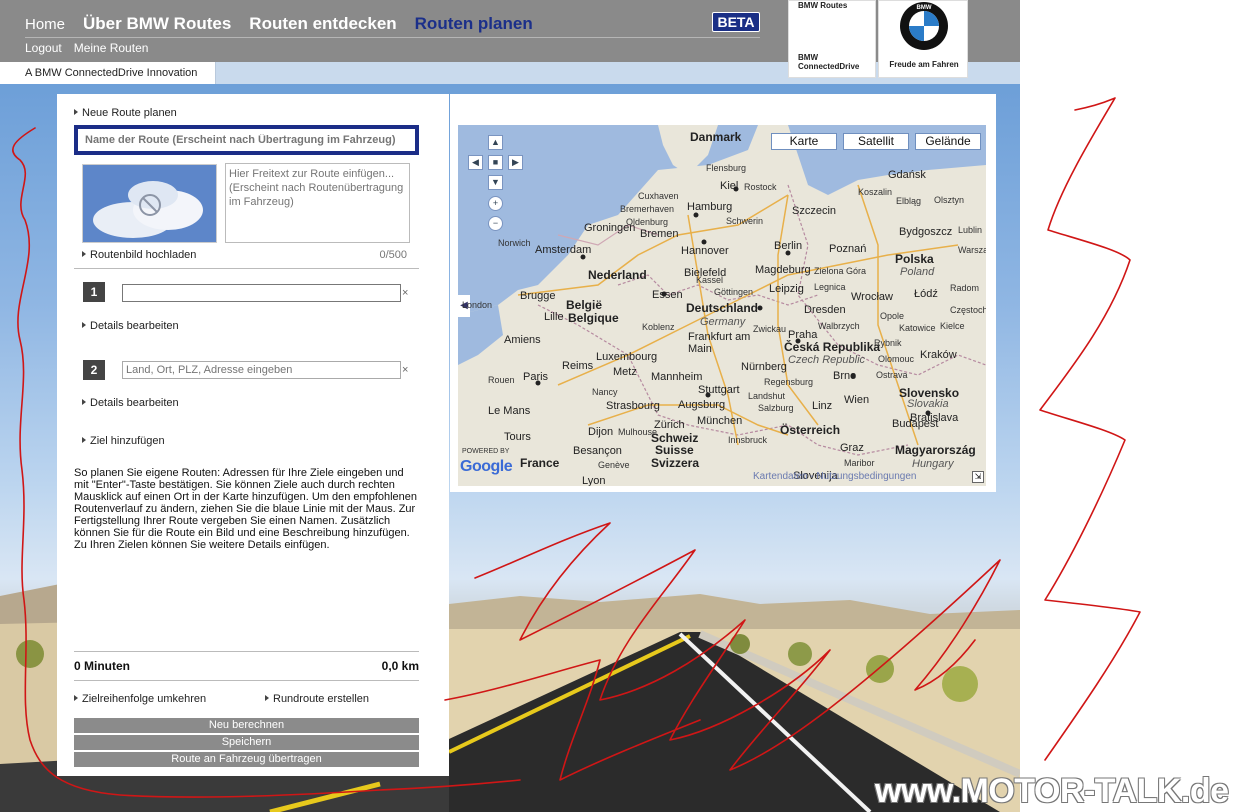  I want to click on route-image-placeholder, so click(149, 203).